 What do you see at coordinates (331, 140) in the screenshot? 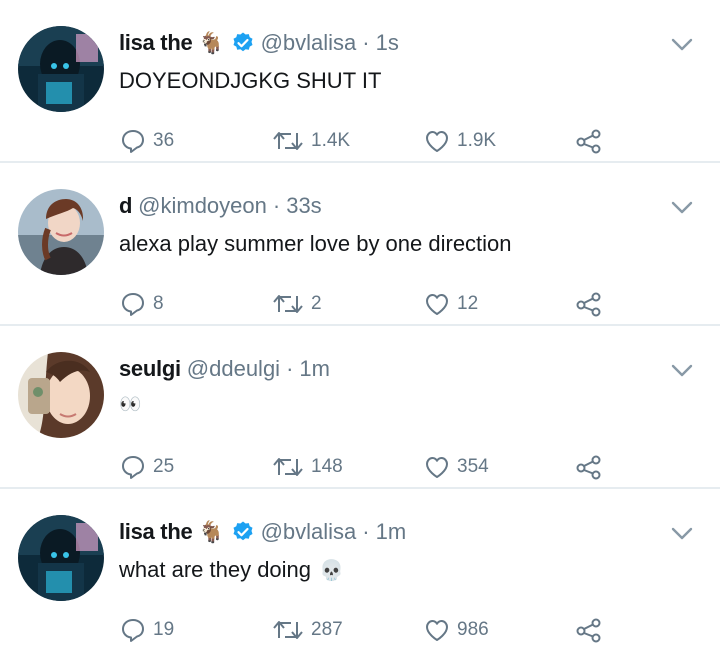
I see `retweet-count: 1.4K` at bounding box center [331, 140].